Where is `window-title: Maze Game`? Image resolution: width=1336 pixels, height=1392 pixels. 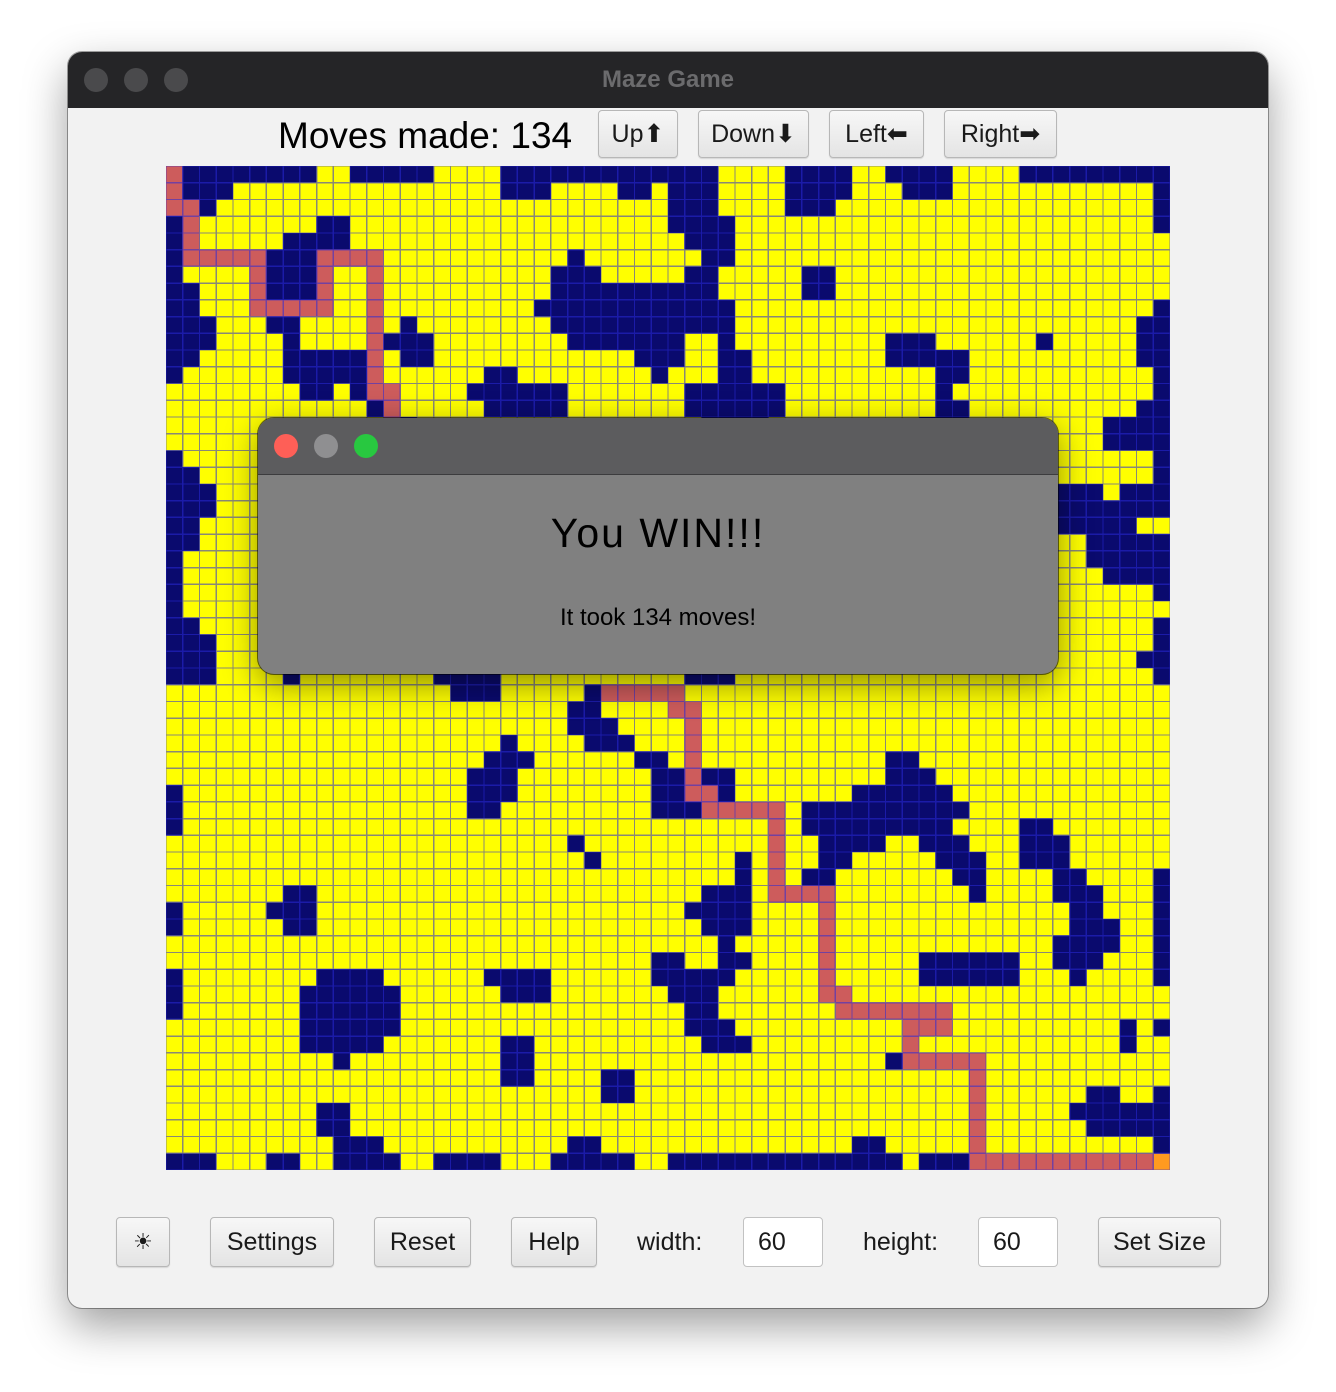 window-title: Maze Game is located at coordinates (668, 79).